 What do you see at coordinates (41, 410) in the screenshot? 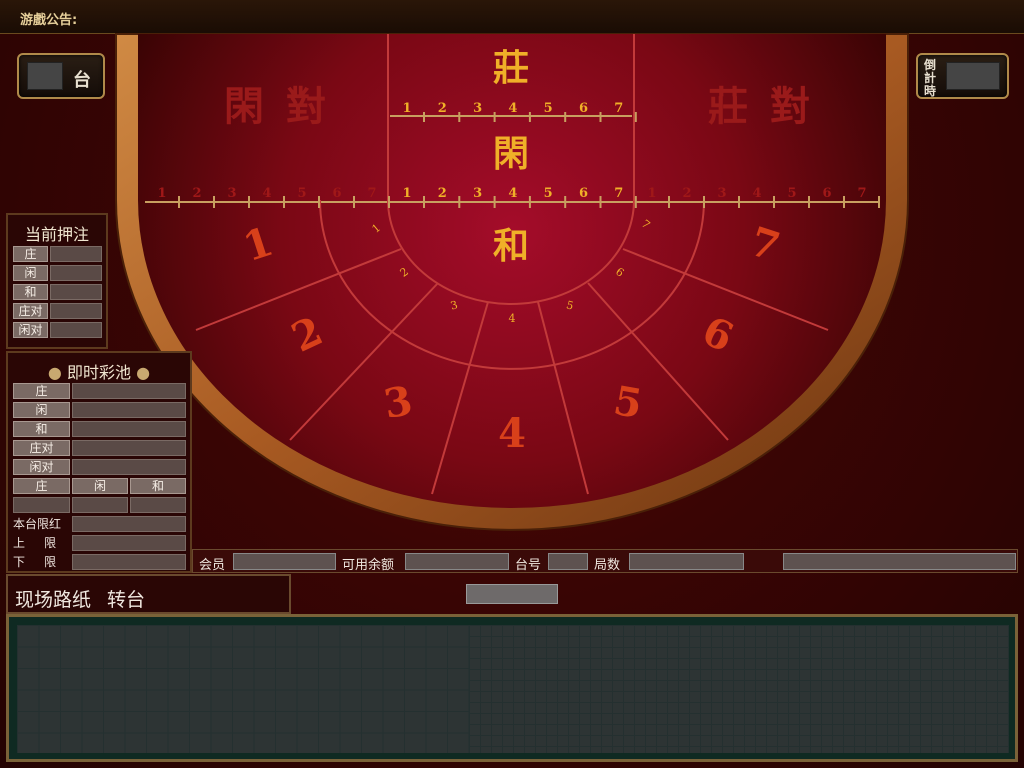
I see `jackpot-label-player: 闲` at bounding box center [41, 410].